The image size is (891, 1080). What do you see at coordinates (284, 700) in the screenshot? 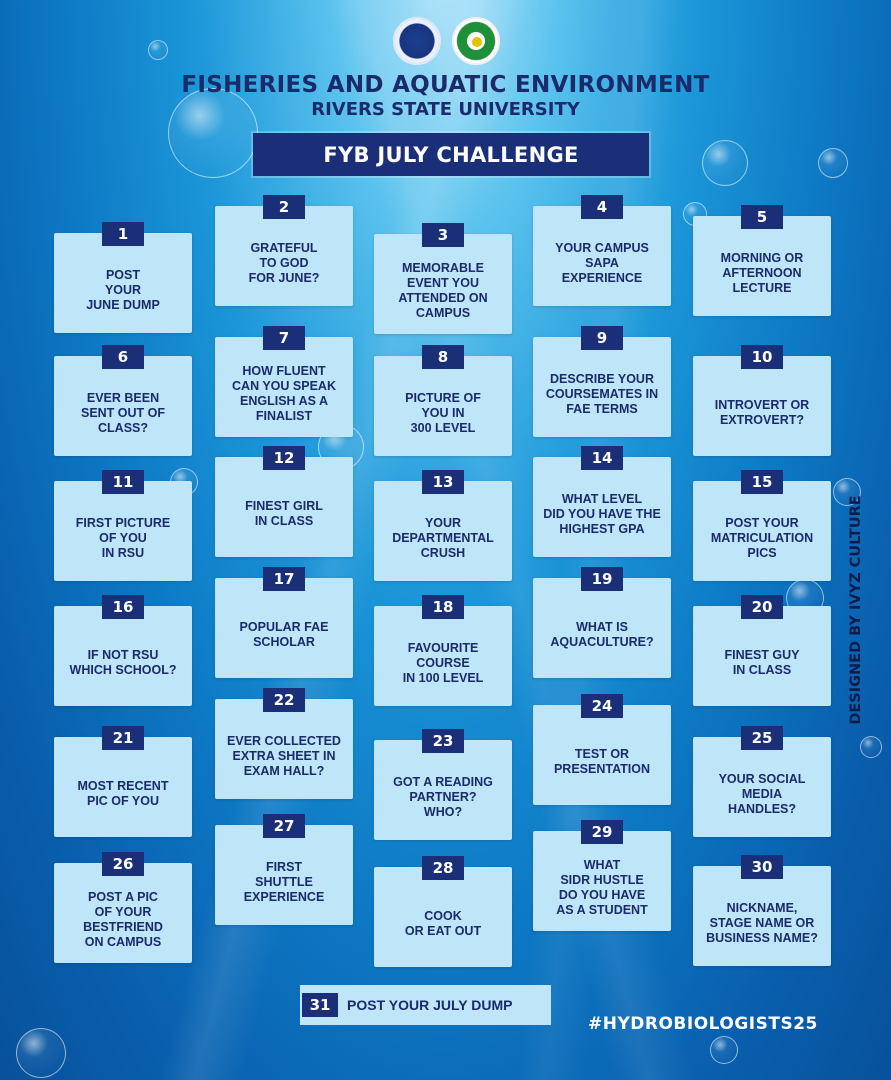
I see `challenge-number: 22` at bounding box center [284, 700].